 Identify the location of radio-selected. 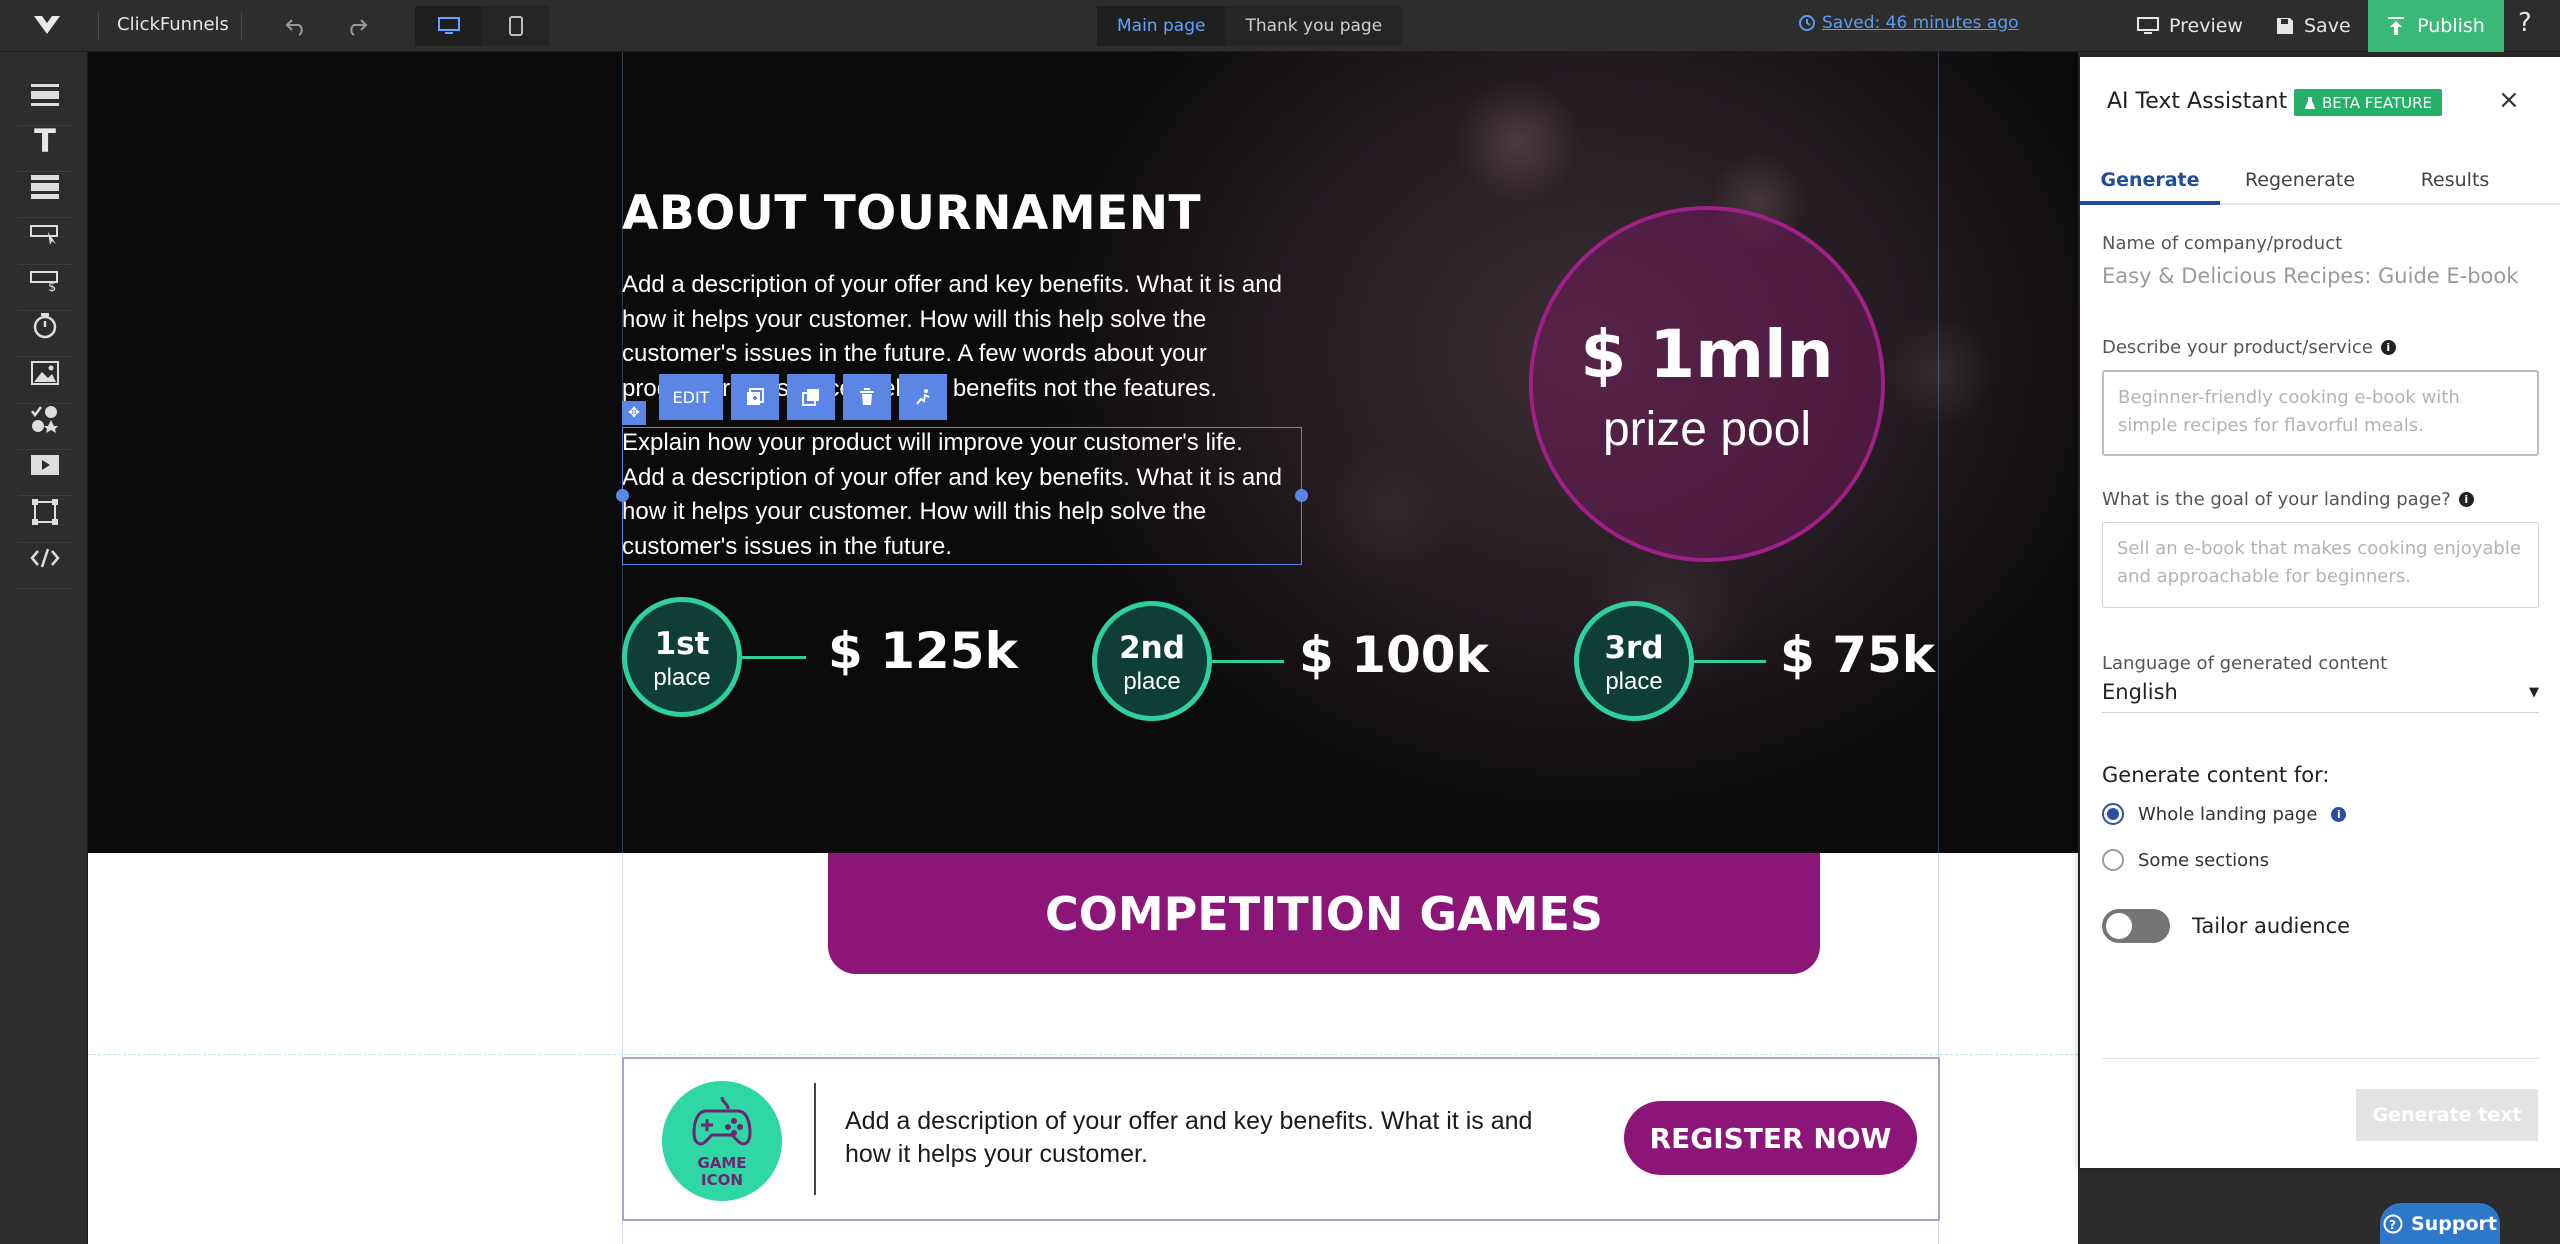
(2113, 814).